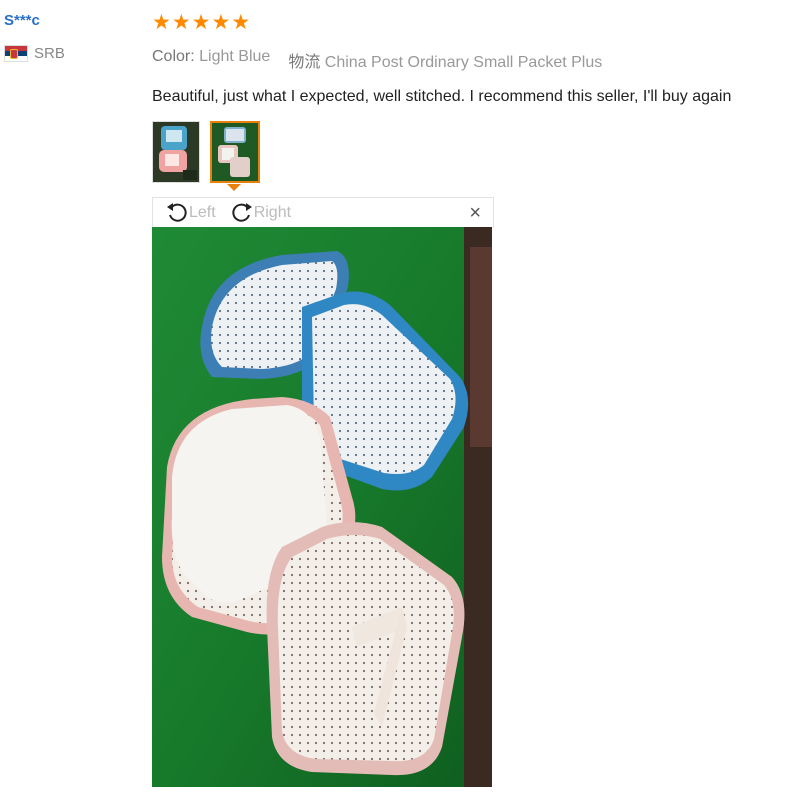 The image size is (800, 800). I want to click on shipping-attribute: 物流 China Post Ordinary Small Packet Plus, so click(445, 60).